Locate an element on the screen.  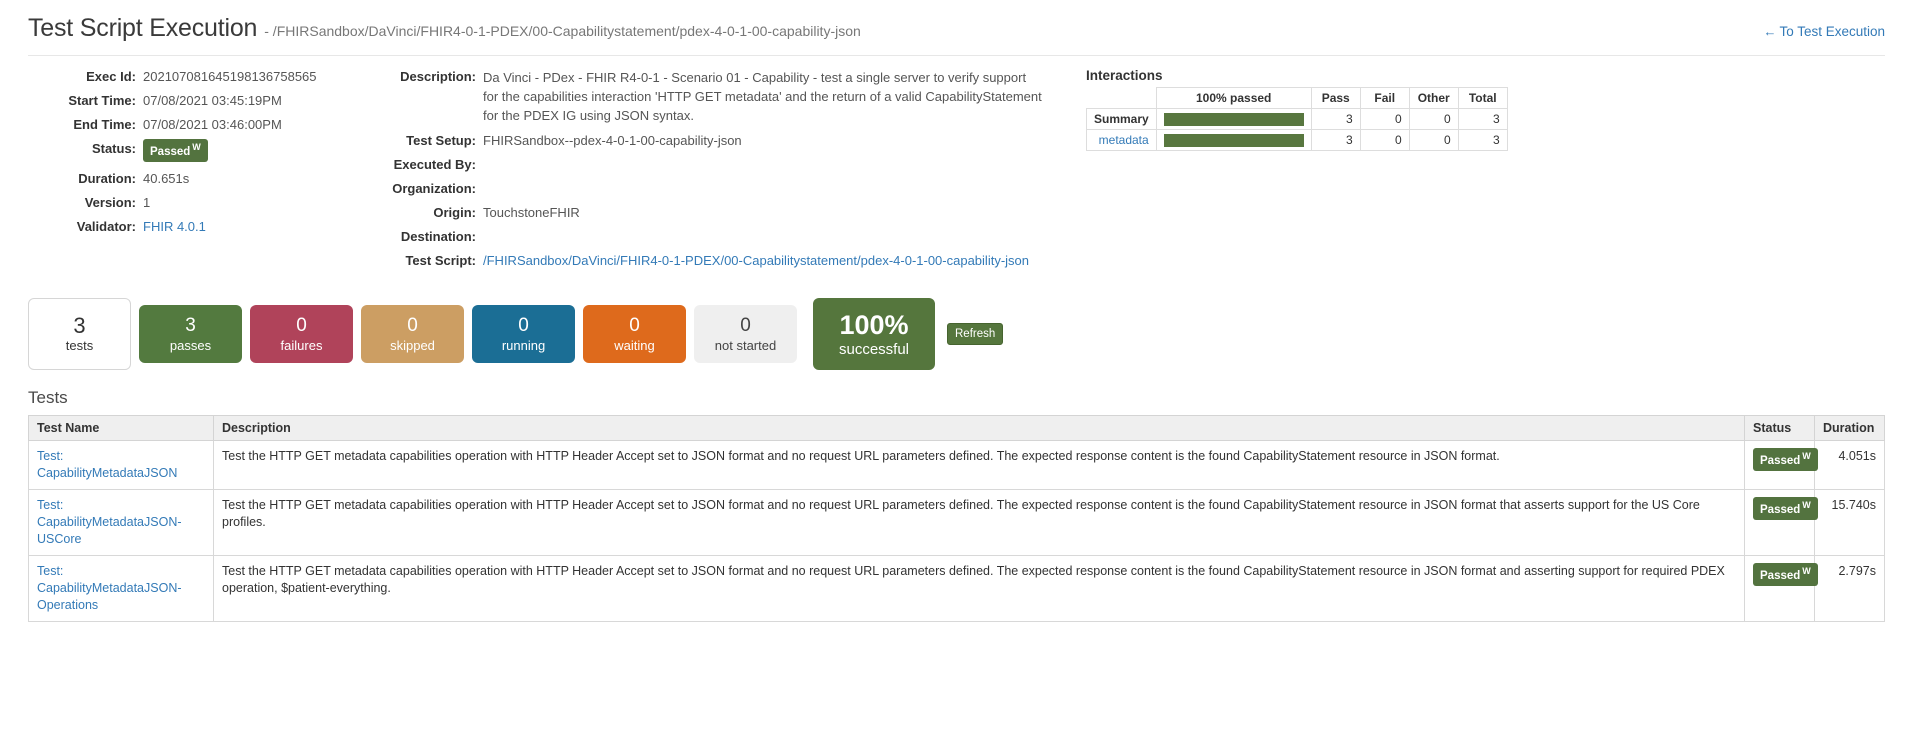
field-organization: Organization: is located at coordinates (715, 188).